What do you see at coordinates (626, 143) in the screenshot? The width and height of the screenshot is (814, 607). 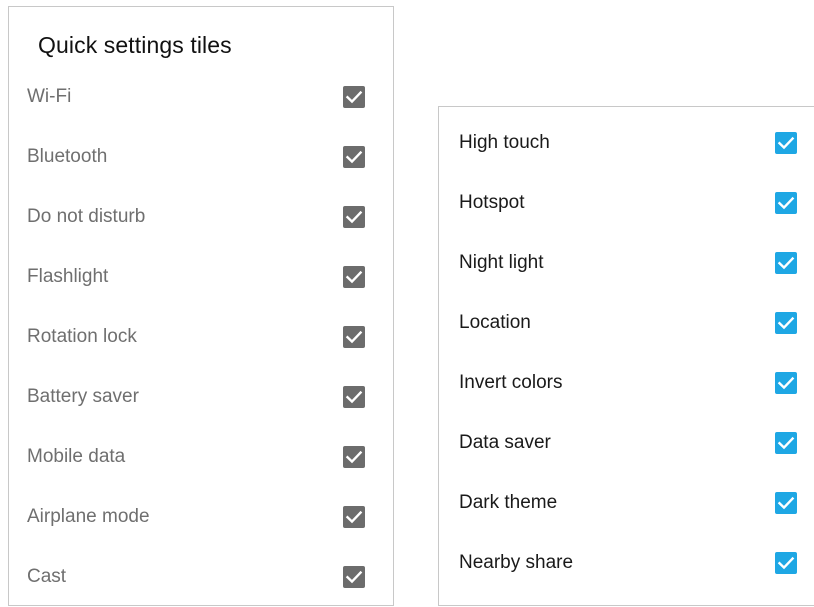 I see `tile-row-high-touch: High touch` at bounding box center [626, 143].